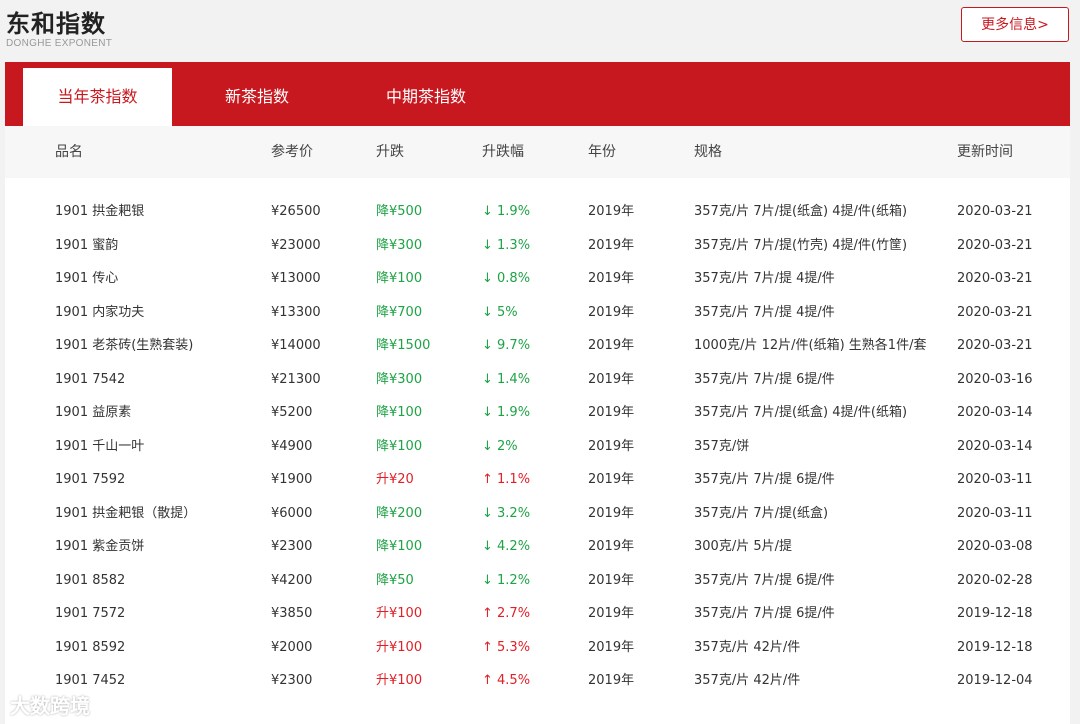  I want to click on cell-price: ¥4200, so click(292, 580).